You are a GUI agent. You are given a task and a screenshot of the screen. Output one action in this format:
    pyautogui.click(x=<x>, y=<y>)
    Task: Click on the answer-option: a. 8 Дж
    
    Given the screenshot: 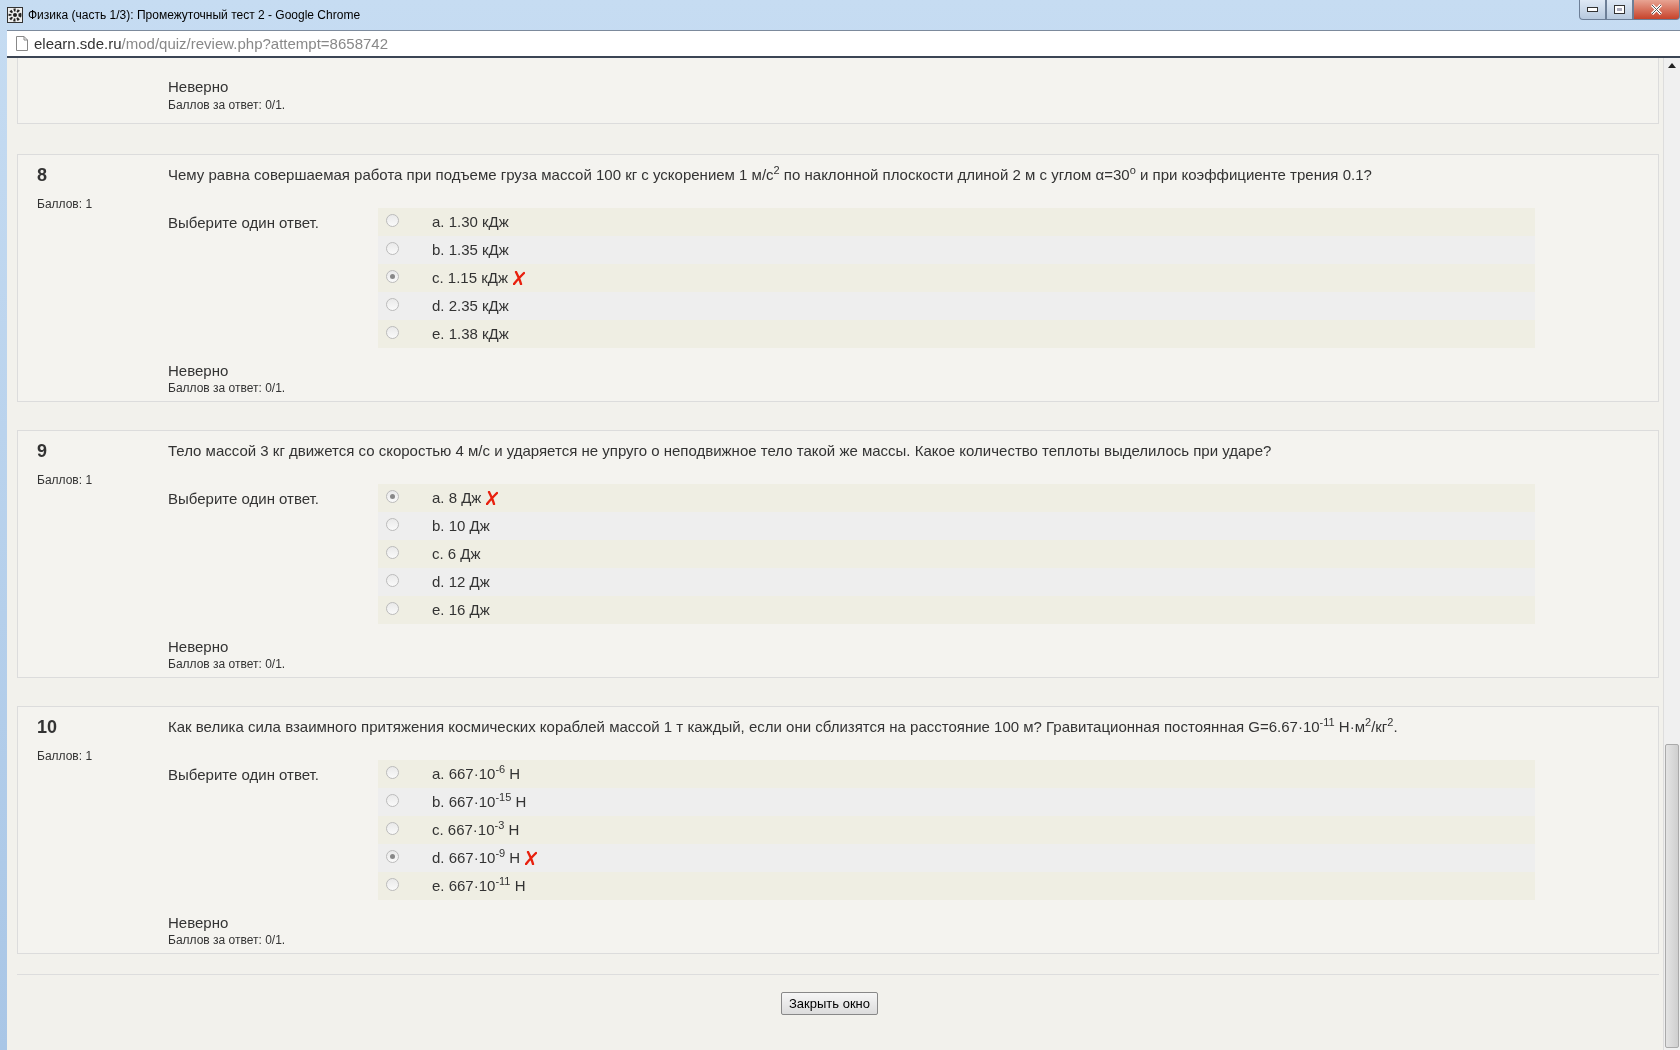 What is the action you would take?
    pyautogui.click(x=457, y=498)
    